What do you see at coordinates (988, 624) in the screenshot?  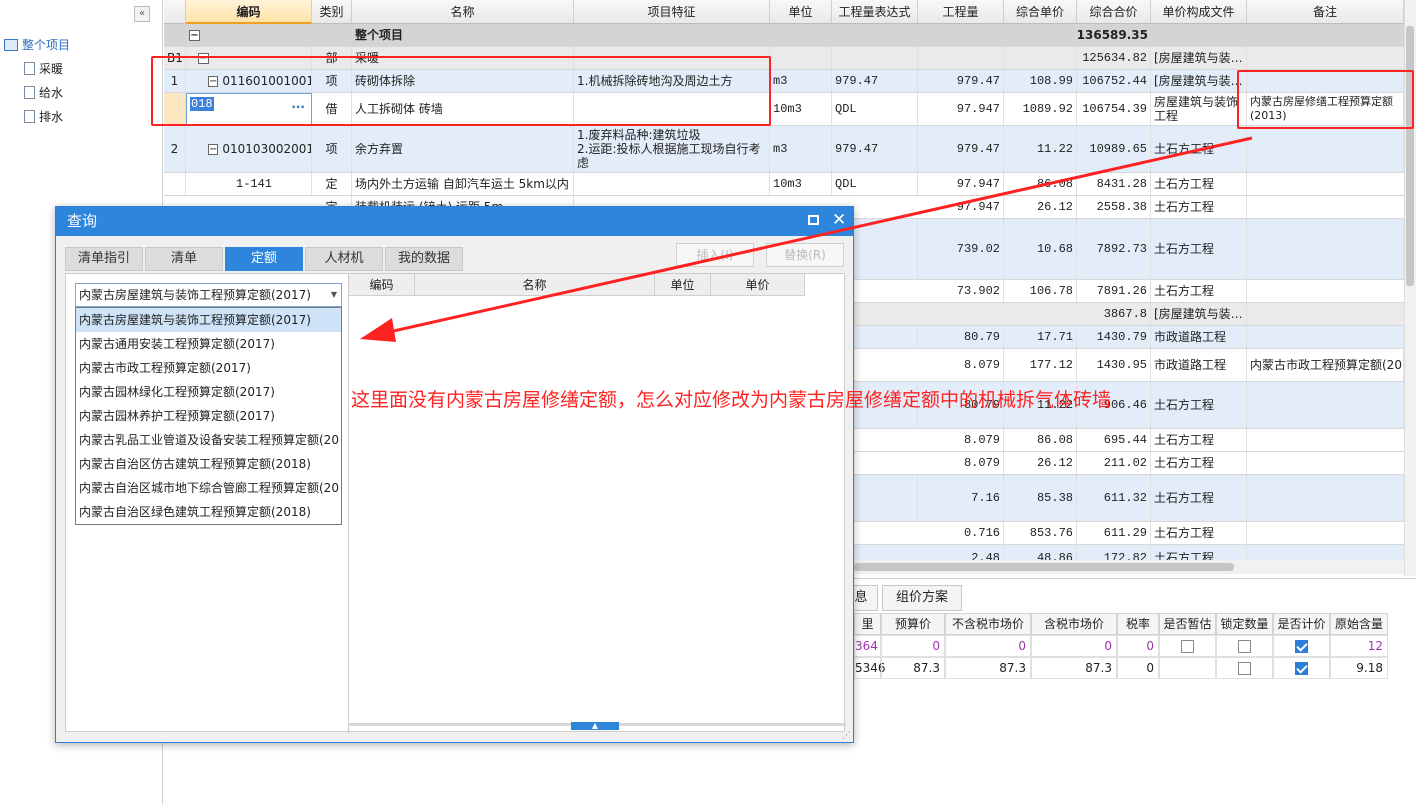 I see `col-header: 不含税市场价` at bounding box center [988, 624].